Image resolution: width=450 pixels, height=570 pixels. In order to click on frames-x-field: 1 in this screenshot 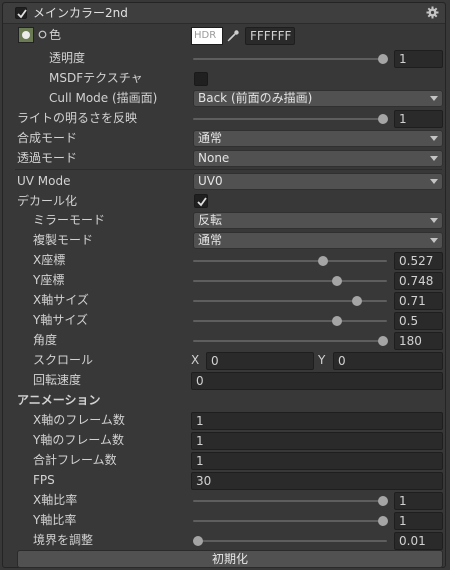, I will do `click(317, 421)`.